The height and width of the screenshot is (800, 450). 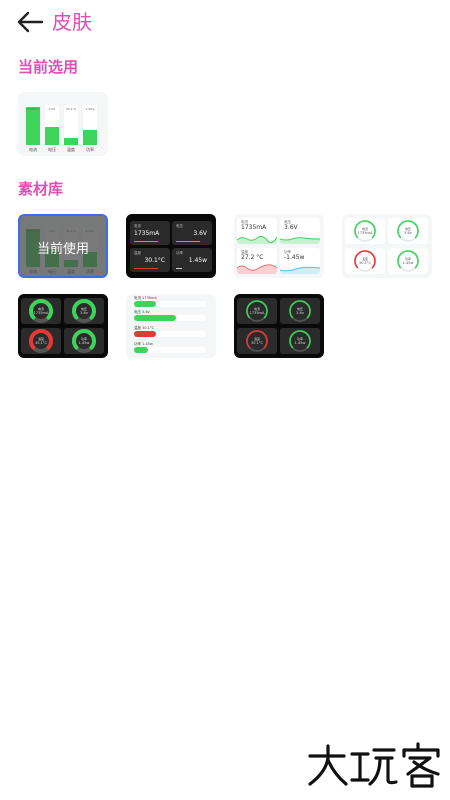 What do you see at coordinates (62, 249) in the screenshot?
I see `current-use-label: 当前使用` at bounding box center [62, 249].